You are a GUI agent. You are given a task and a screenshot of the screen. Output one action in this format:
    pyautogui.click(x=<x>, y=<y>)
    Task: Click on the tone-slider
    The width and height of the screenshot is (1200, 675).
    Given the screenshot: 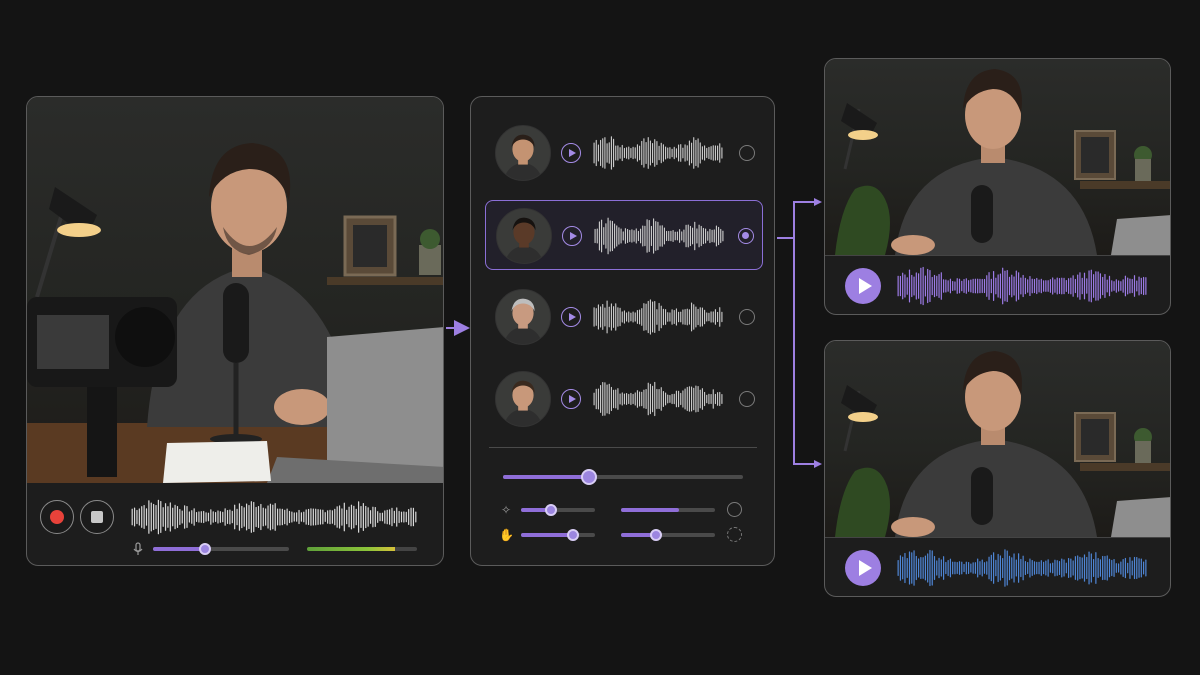 What is the action you would take?
    pyautogui.click(x=558, y=535)
    